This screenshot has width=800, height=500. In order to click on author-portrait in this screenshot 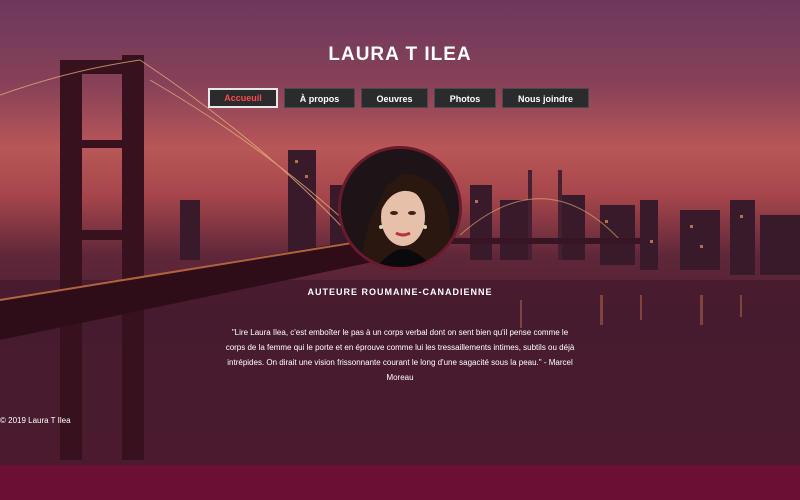, I will do `click(400, 208)`.